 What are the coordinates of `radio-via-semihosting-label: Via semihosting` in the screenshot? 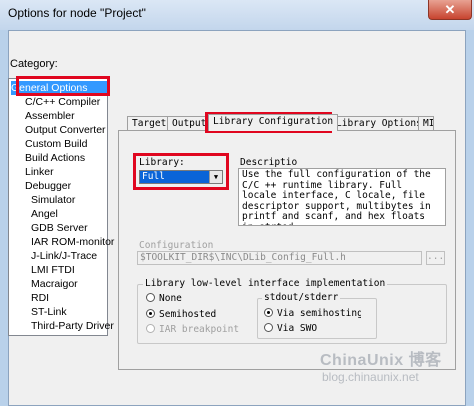 It's located at (319, 313).